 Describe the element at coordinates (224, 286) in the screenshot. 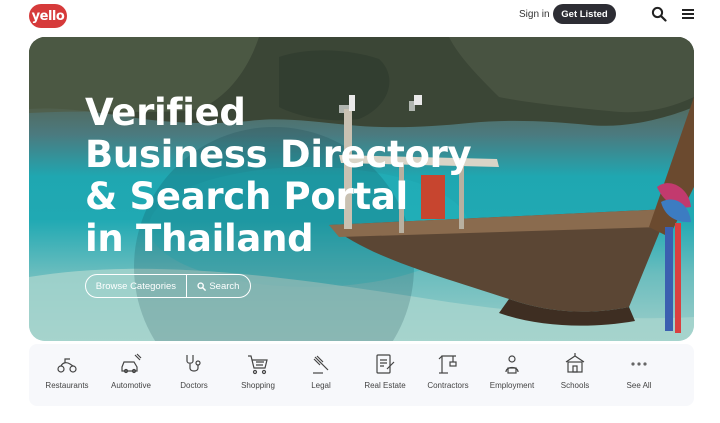

I see `hero-search-label: Search` at that location.